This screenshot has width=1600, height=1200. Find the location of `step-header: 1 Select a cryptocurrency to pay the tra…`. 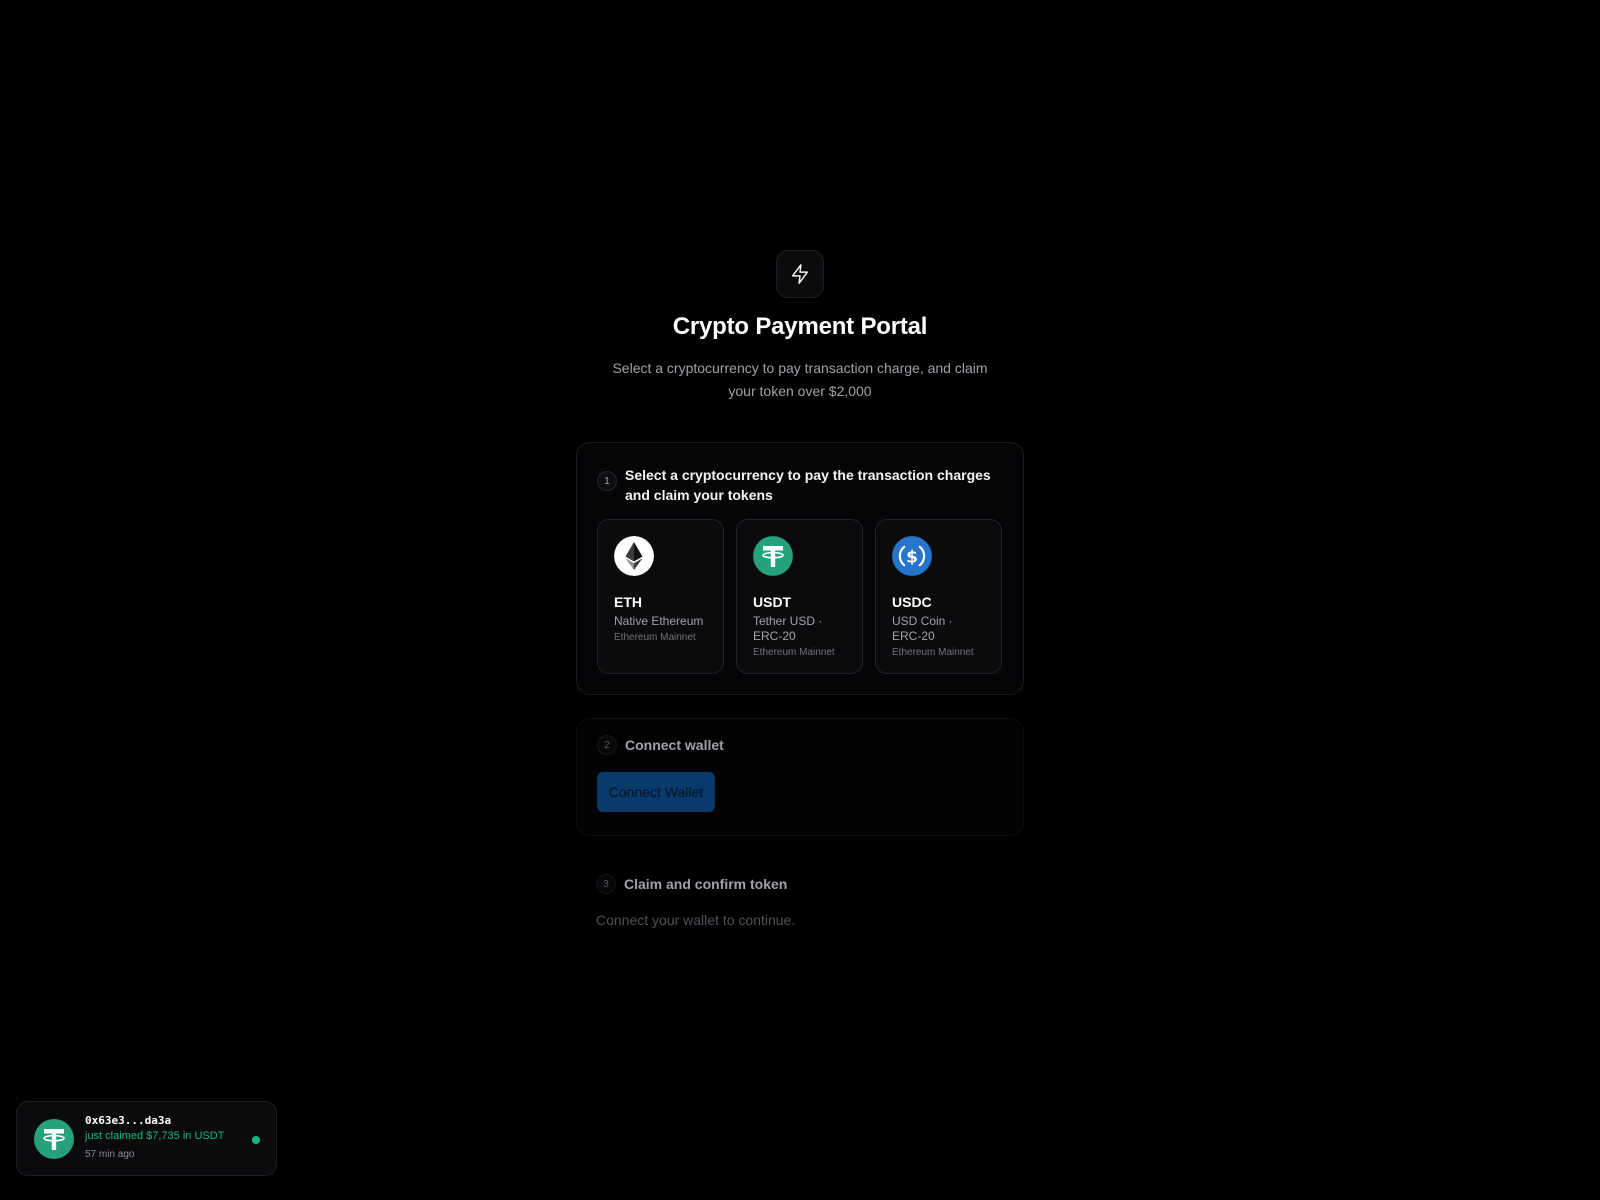

step-header: 1 Select a cryptocurrency to pay the tra… is located at coordinates (796, 485).